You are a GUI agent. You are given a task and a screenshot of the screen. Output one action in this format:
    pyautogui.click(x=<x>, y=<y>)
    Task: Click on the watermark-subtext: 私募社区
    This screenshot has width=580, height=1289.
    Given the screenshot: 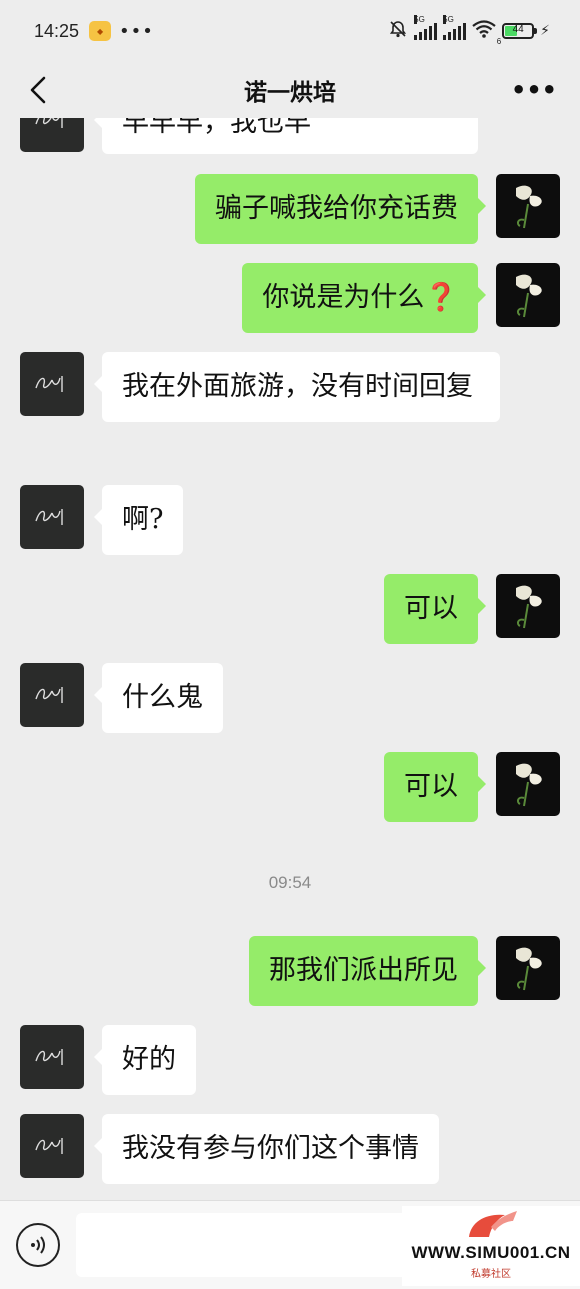 What is the action you would take?
    pyautogui.click(x=491, y=1274)
    